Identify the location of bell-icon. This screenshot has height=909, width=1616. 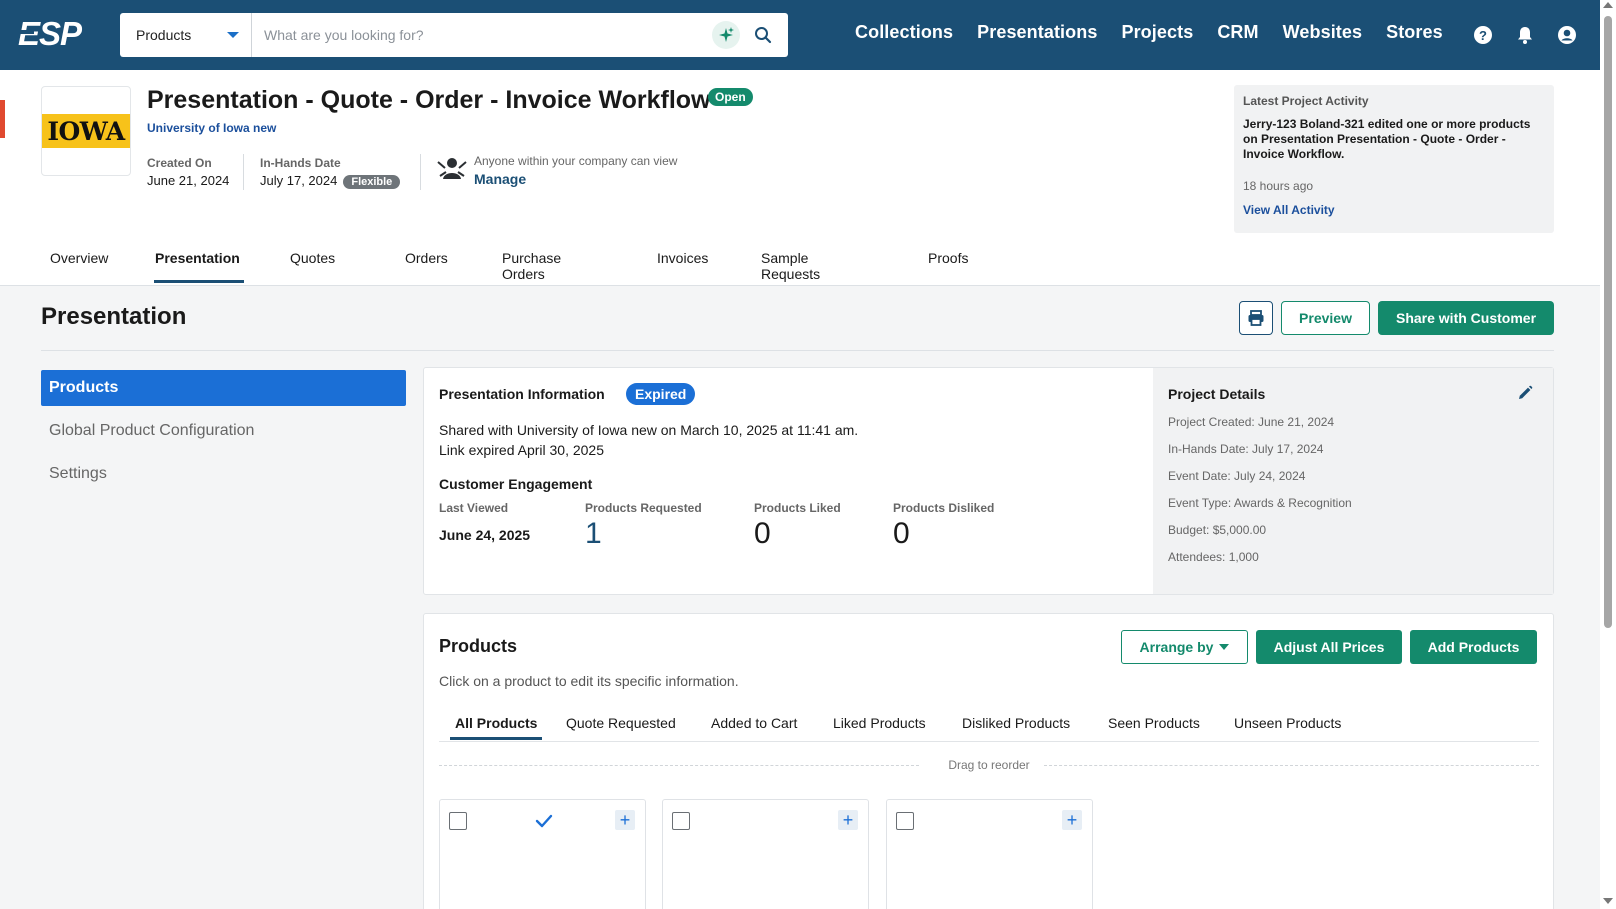
(1525, 35).